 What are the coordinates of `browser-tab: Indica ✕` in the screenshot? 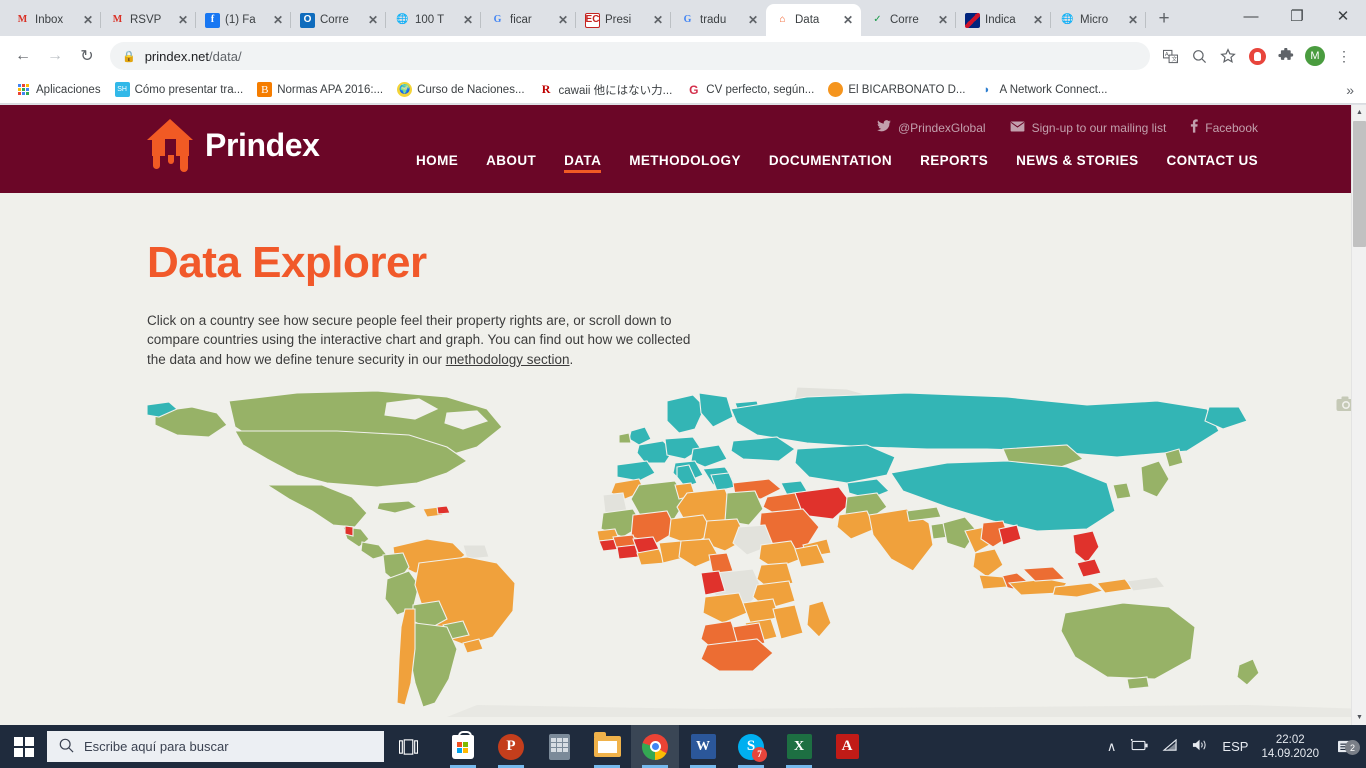 It's located at (1003, 20).